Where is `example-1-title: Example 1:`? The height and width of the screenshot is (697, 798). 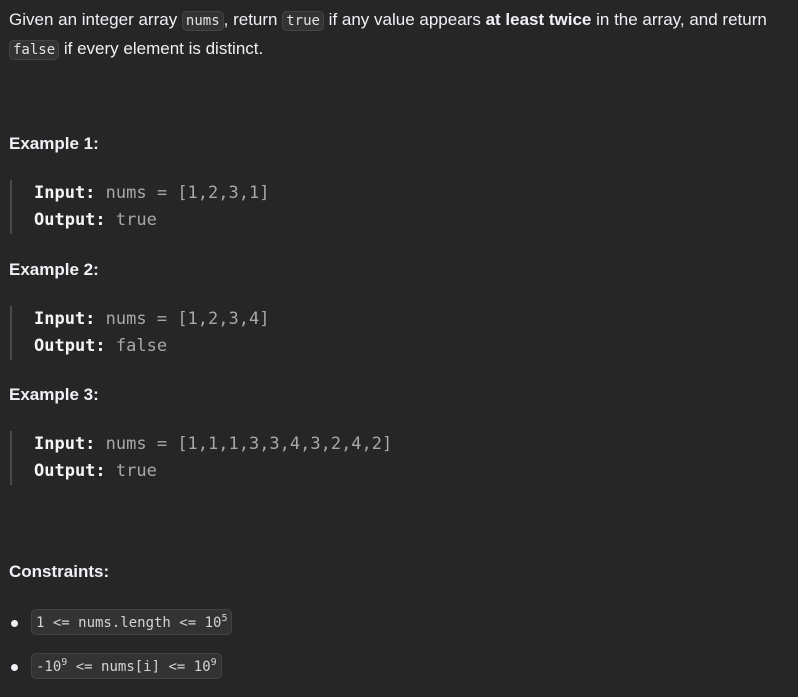
example-1-title: Example 1: is located at coordinates (54, 143).